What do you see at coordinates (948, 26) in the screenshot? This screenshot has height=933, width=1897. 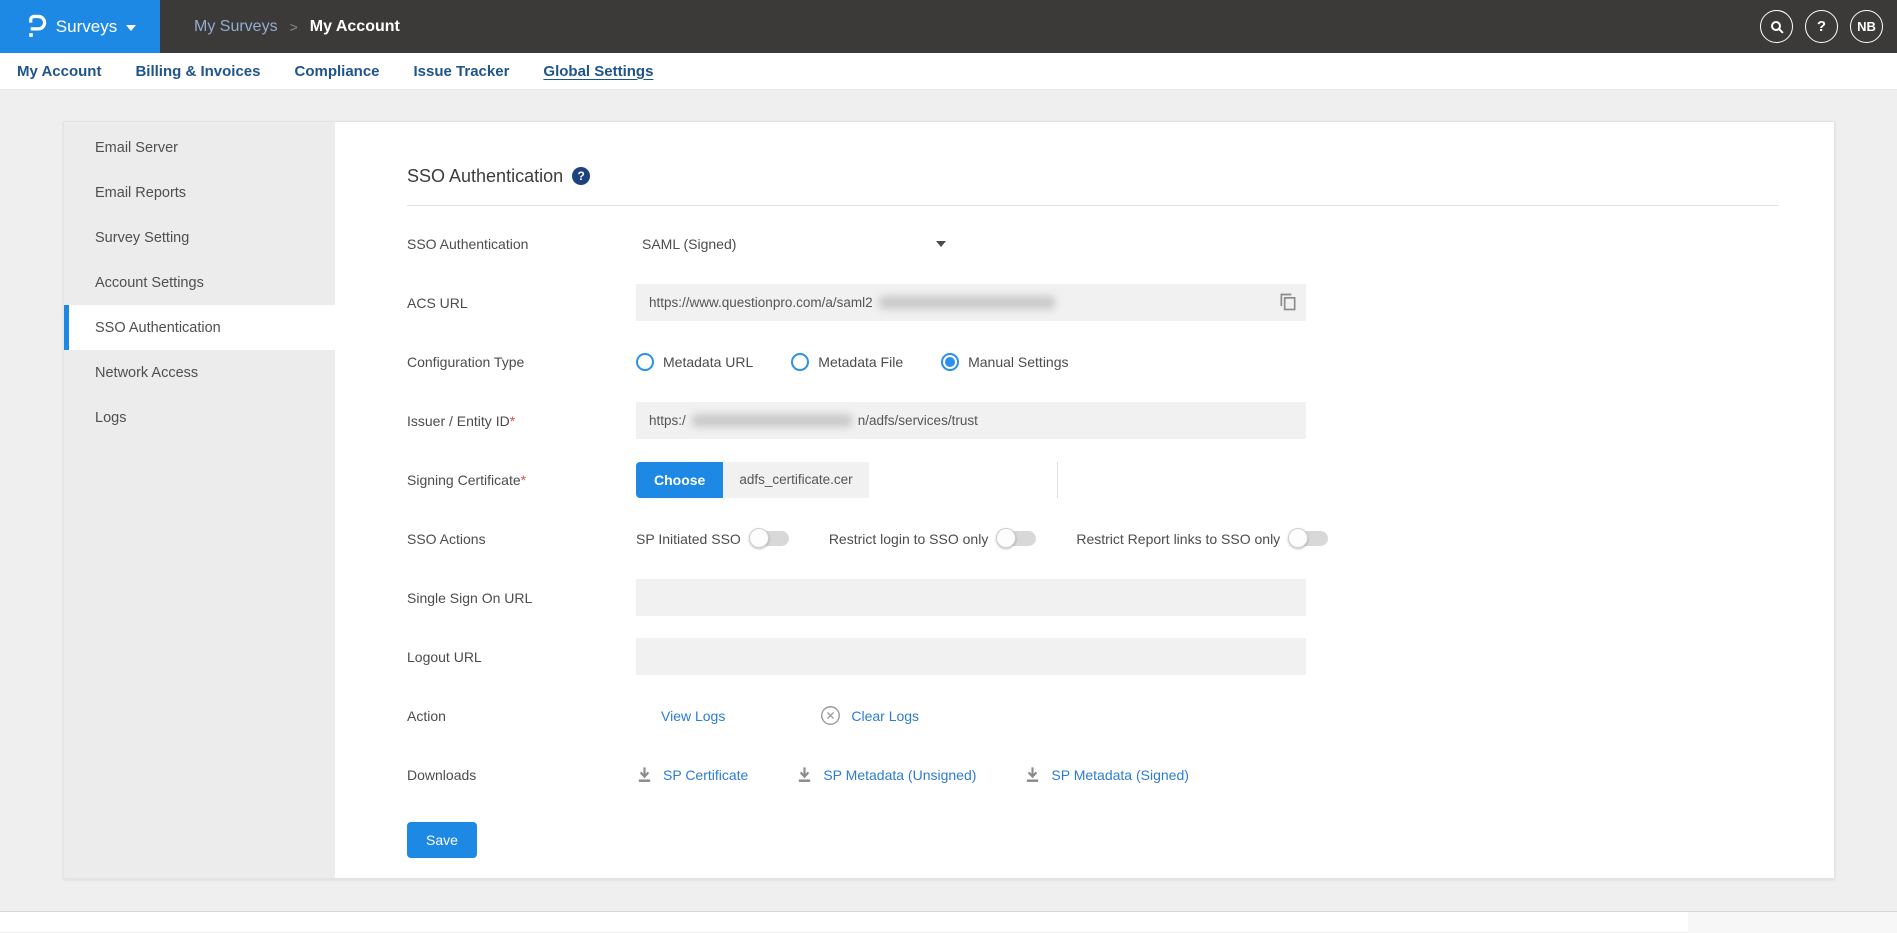 I see `top-header: Surveys My Surveys > My Account ? NB` at bounding box center [948, 26].